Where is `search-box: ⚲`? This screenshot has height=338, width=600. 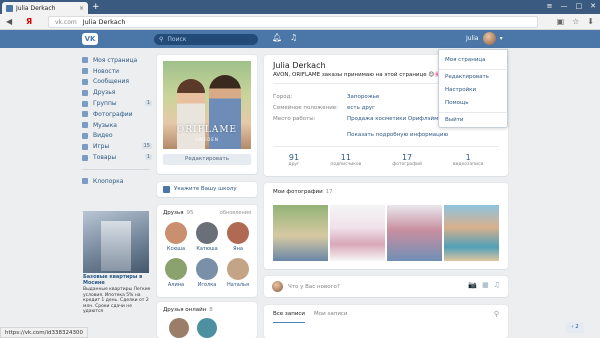 search-box: ⚲ is located at coordinates (206, 39).